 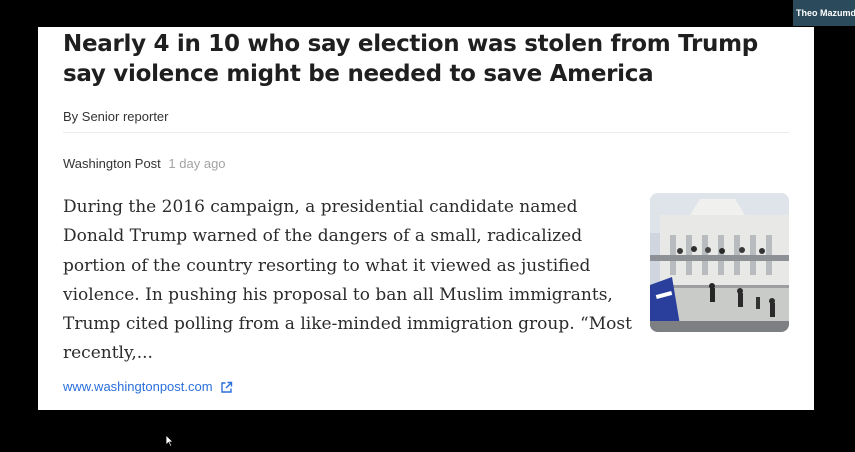 What do you see at coordinates (138, 387) in the screenshot?
I see `source-link-url: www.washingtonpost.com` at bounding box center [138, 387].